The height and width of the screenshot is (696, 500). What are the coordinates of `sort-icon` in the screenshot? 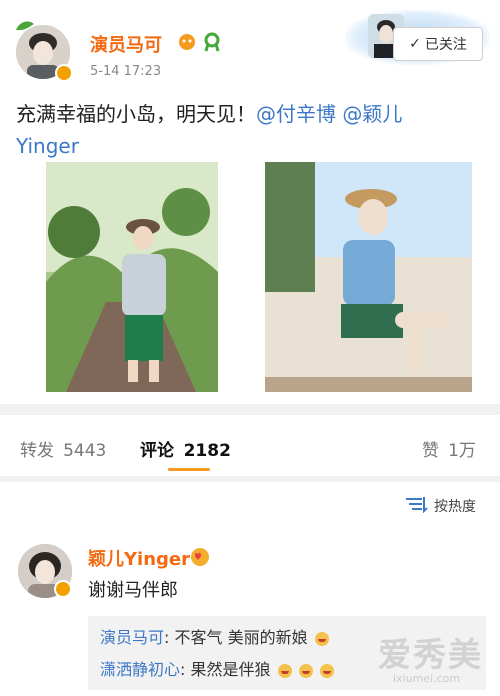 It's located at (416, 506).